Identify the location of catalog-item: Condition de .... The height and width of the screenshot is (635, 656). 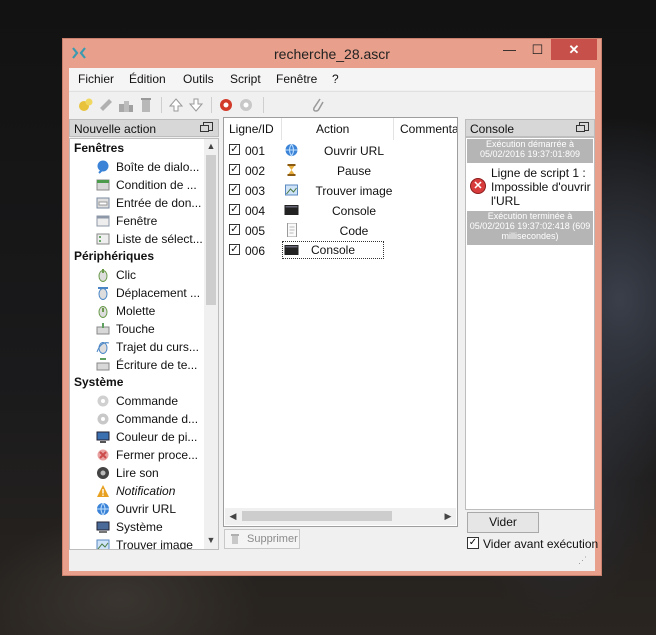
(150, 185).